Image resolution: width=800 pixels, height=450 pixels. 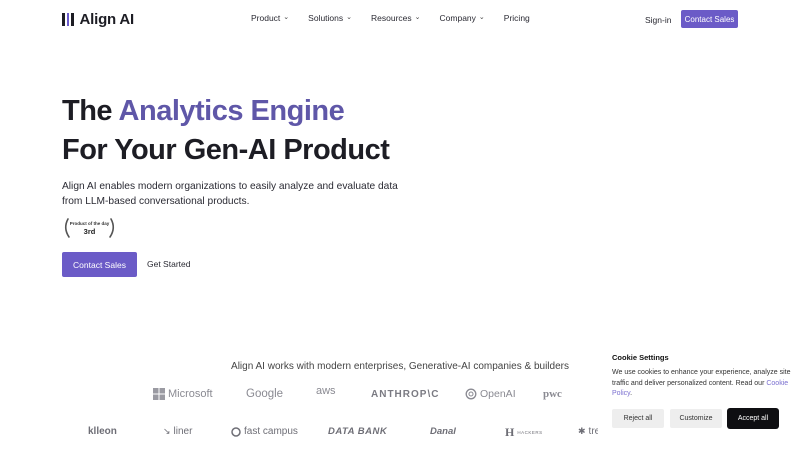 What do you see at coordinates (89, 223) in the screenshot?
I see `badge-caption: Product of the day` at bounding box center [89, 223].